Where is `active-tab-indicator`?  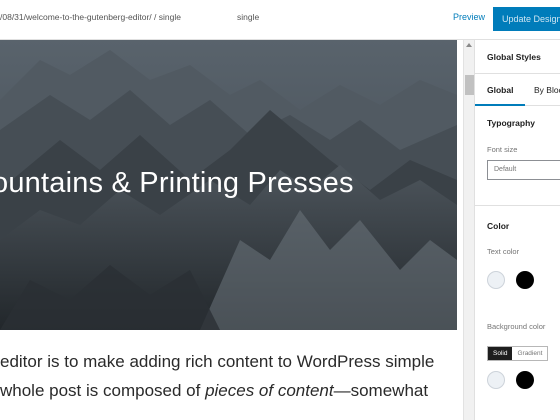
active-tab-indicator is located at coordinates (500, 105).